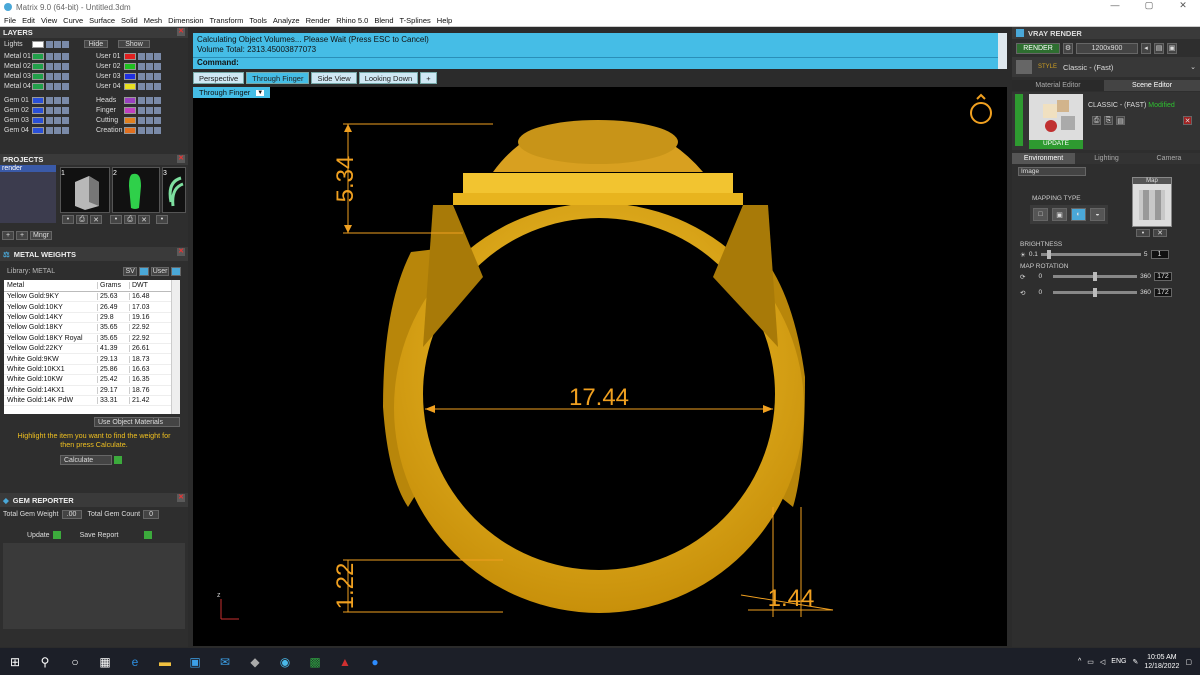 This screenshot has height=675, width=1200. I want to click on command-scrollbar, so click(1002, 51).